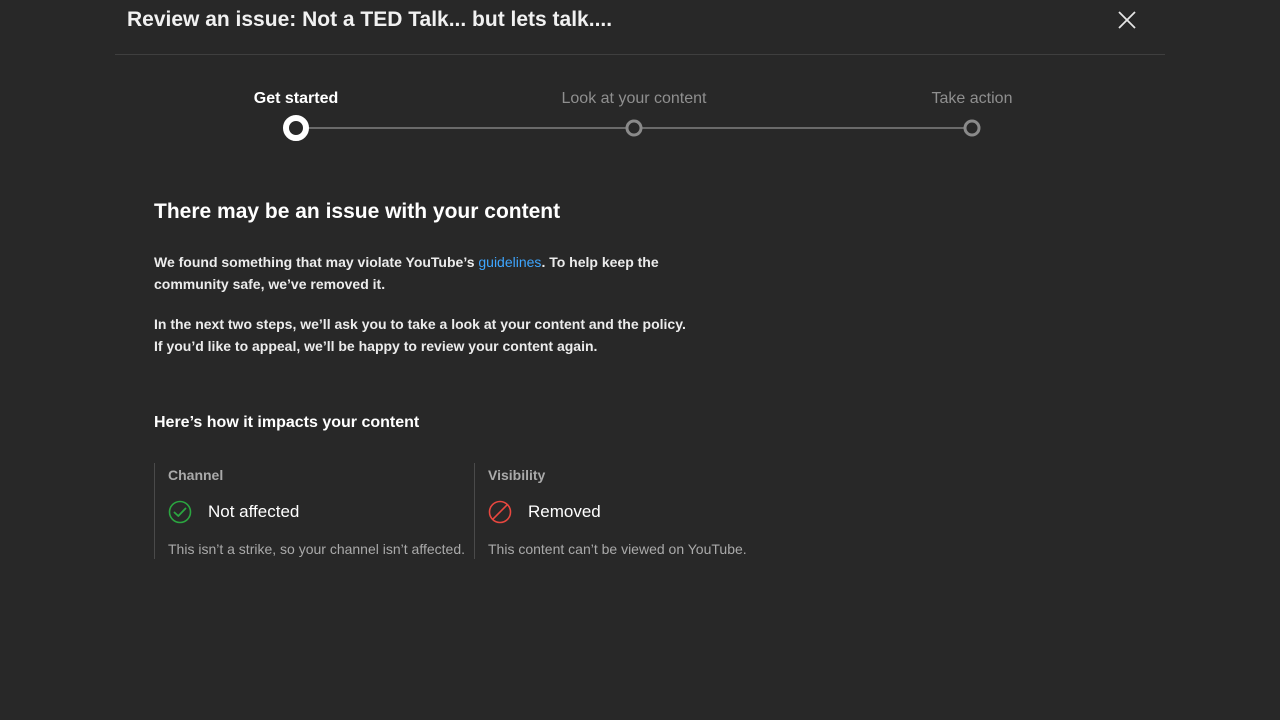  I want to click on impact-heading: Here’s how it impacts your content, so click(287, 422).